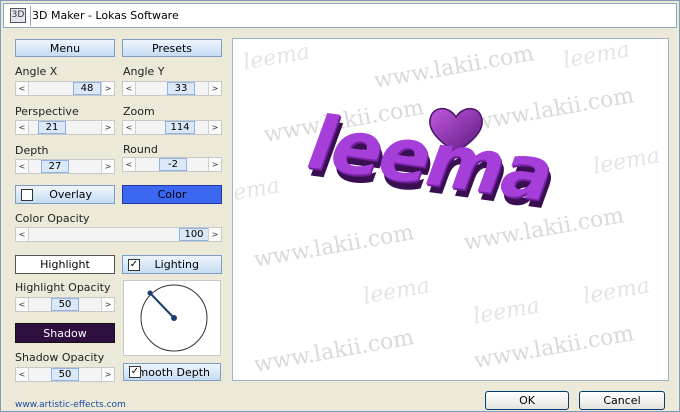 The image size is (680, 412). Describe the element at coordinates (65, 48) in the screenshot. I see `menu-button: Menu` at that location.